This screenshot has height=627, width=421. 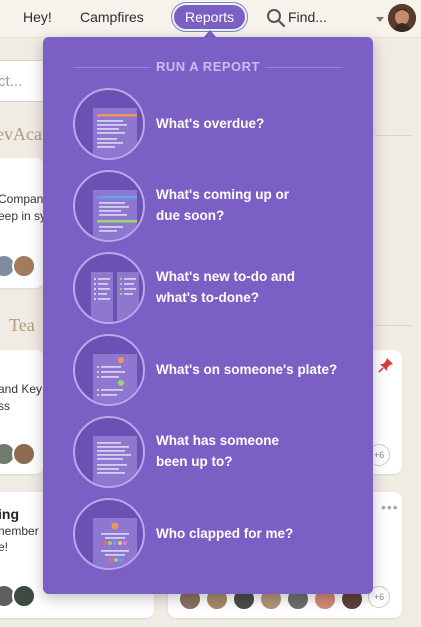 I want to click on report-item-assignments: What's on someone's plate?, so click(x=213, y=370).